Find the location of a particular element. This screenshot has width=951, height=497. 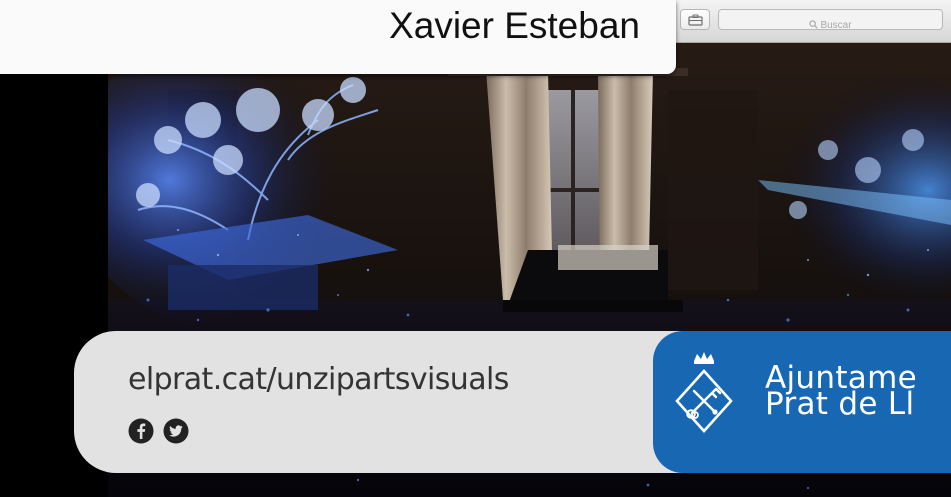

website-url: elprat.cat/unzipartsvisuals is located at coordinates (318, 379).